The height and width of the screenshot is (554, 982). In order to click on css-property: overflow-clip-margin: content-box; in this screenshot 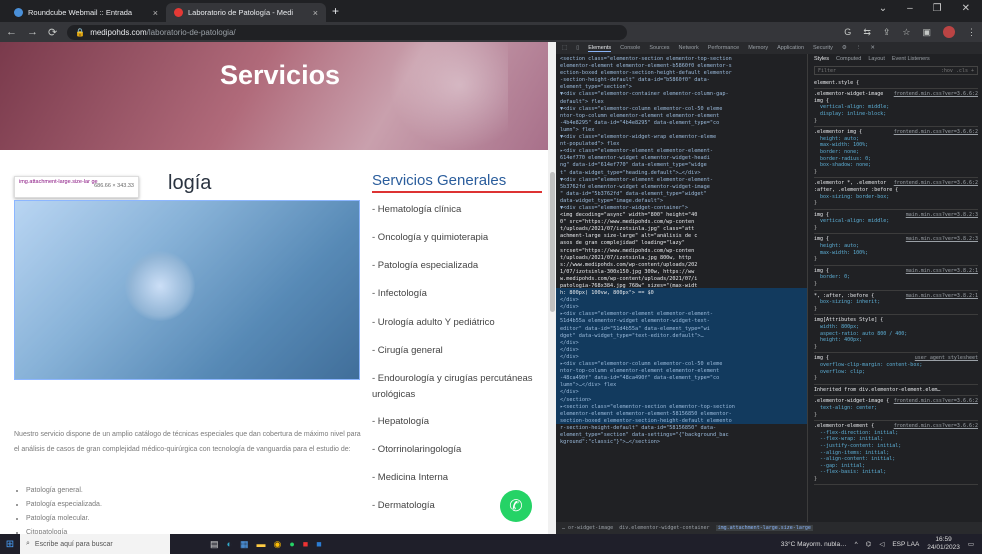, I will do `click(896, 365)`.